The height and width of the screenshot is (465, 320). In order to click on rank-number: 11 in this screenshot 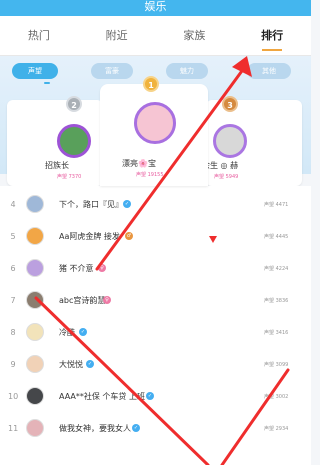, I will do `click(13, 428)`.